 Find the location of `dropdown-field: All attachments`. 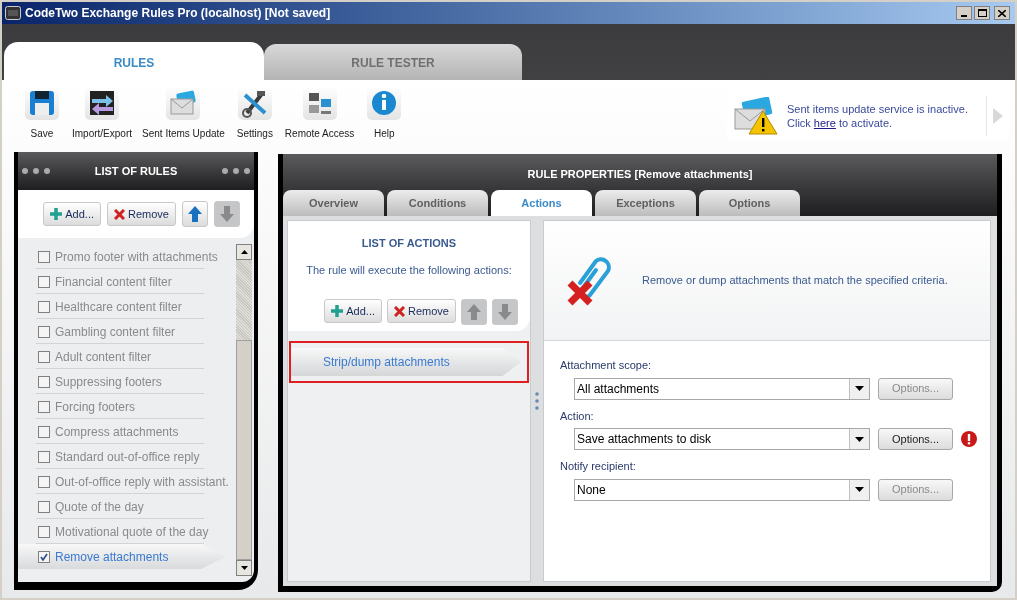

dropdown-field: All attachments is located at coordinates (722, 388).